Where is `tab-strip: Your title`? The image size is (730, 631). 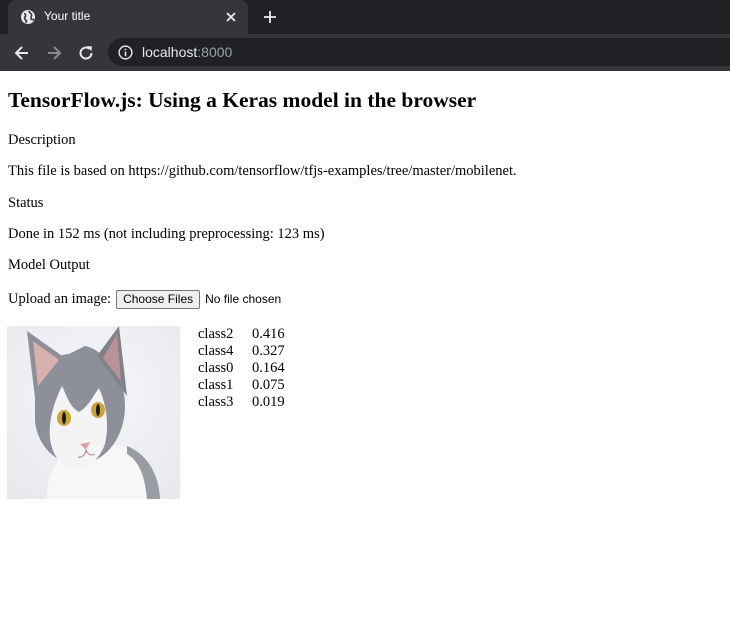 tab-strip: Your title is located at coordinates (365, 17).